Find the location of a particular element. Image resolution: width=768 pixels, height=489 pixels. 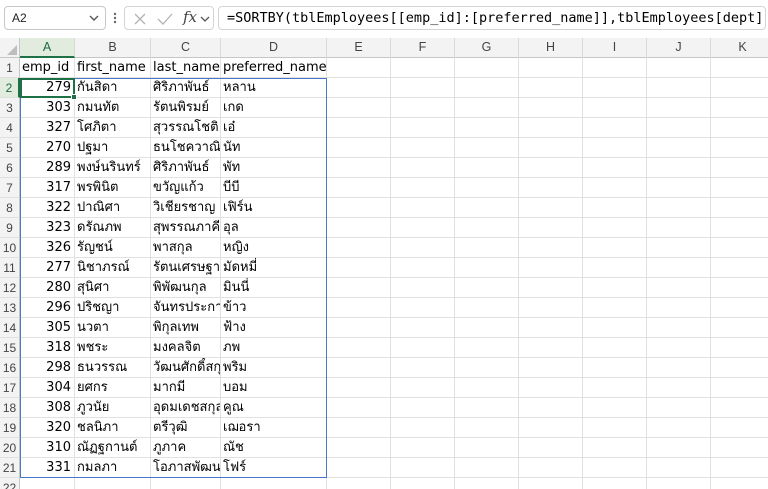

cell-b17: ยศกร is located at coordinates (113, 388).